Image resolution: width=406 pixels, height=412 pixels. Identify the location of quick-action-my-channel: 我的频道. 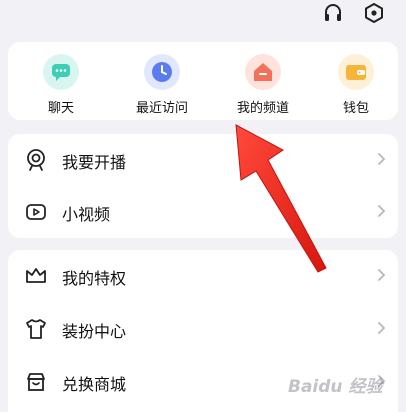
(263, 85).